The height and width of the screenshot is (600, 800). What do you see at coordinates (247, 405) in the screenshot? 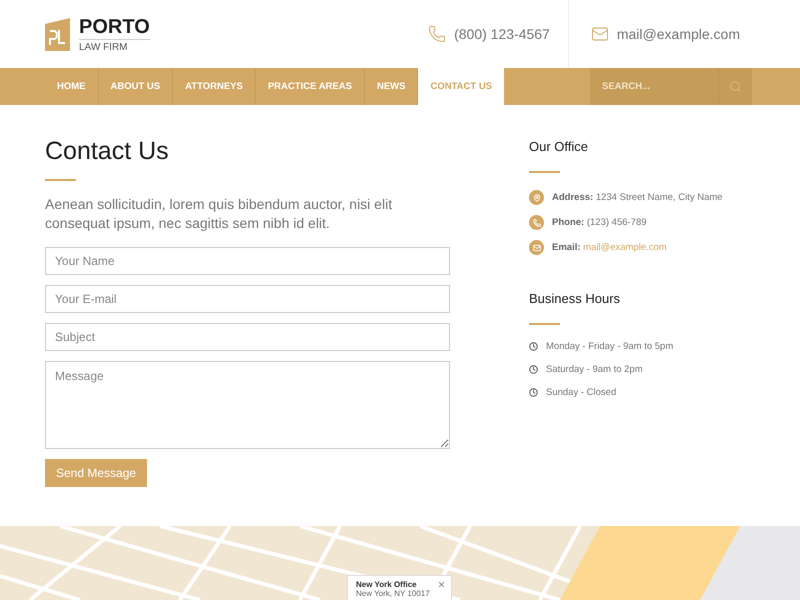
I see `message-field: Message` at bounding box center [247, 405].